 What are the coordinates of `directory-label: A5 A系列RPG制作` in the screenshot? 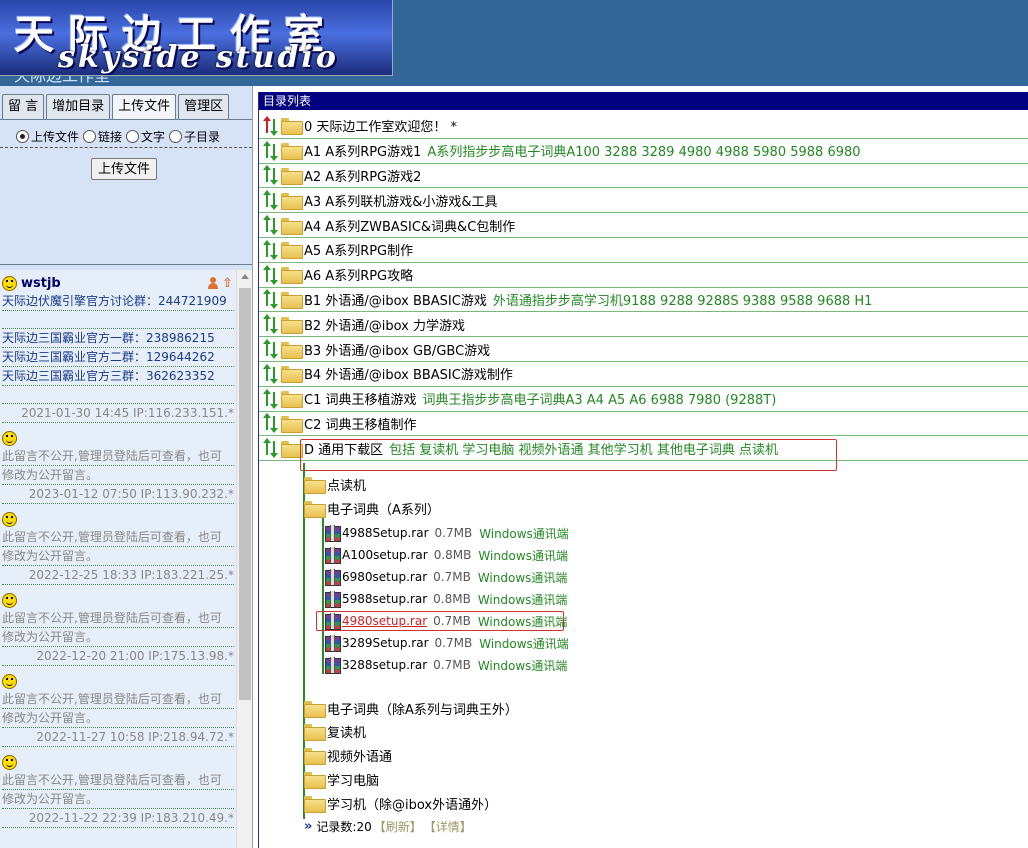 It's located at (358, 249).